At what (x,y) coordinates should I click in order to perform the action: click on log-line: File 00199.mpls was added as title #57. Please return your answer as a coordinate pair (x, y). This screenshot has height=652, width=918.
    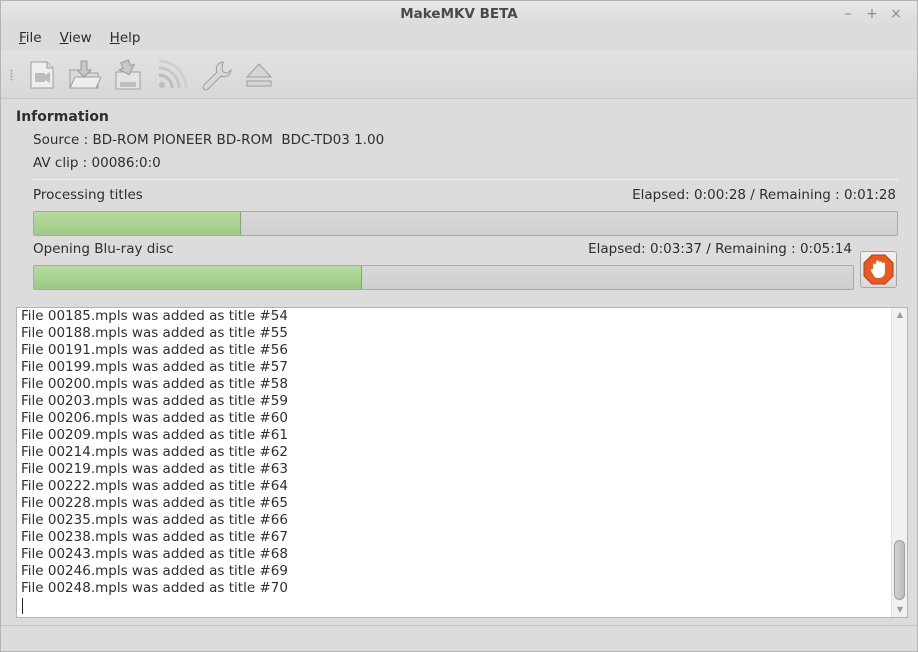
    Looking at the image, I should click on (154, 367).